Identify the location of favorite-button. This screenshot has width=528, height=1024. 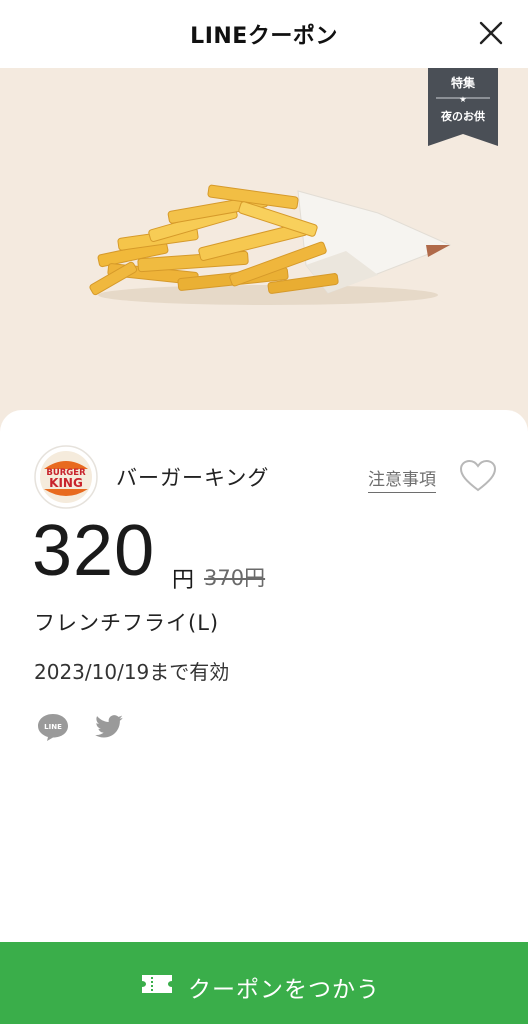
(478, 476).